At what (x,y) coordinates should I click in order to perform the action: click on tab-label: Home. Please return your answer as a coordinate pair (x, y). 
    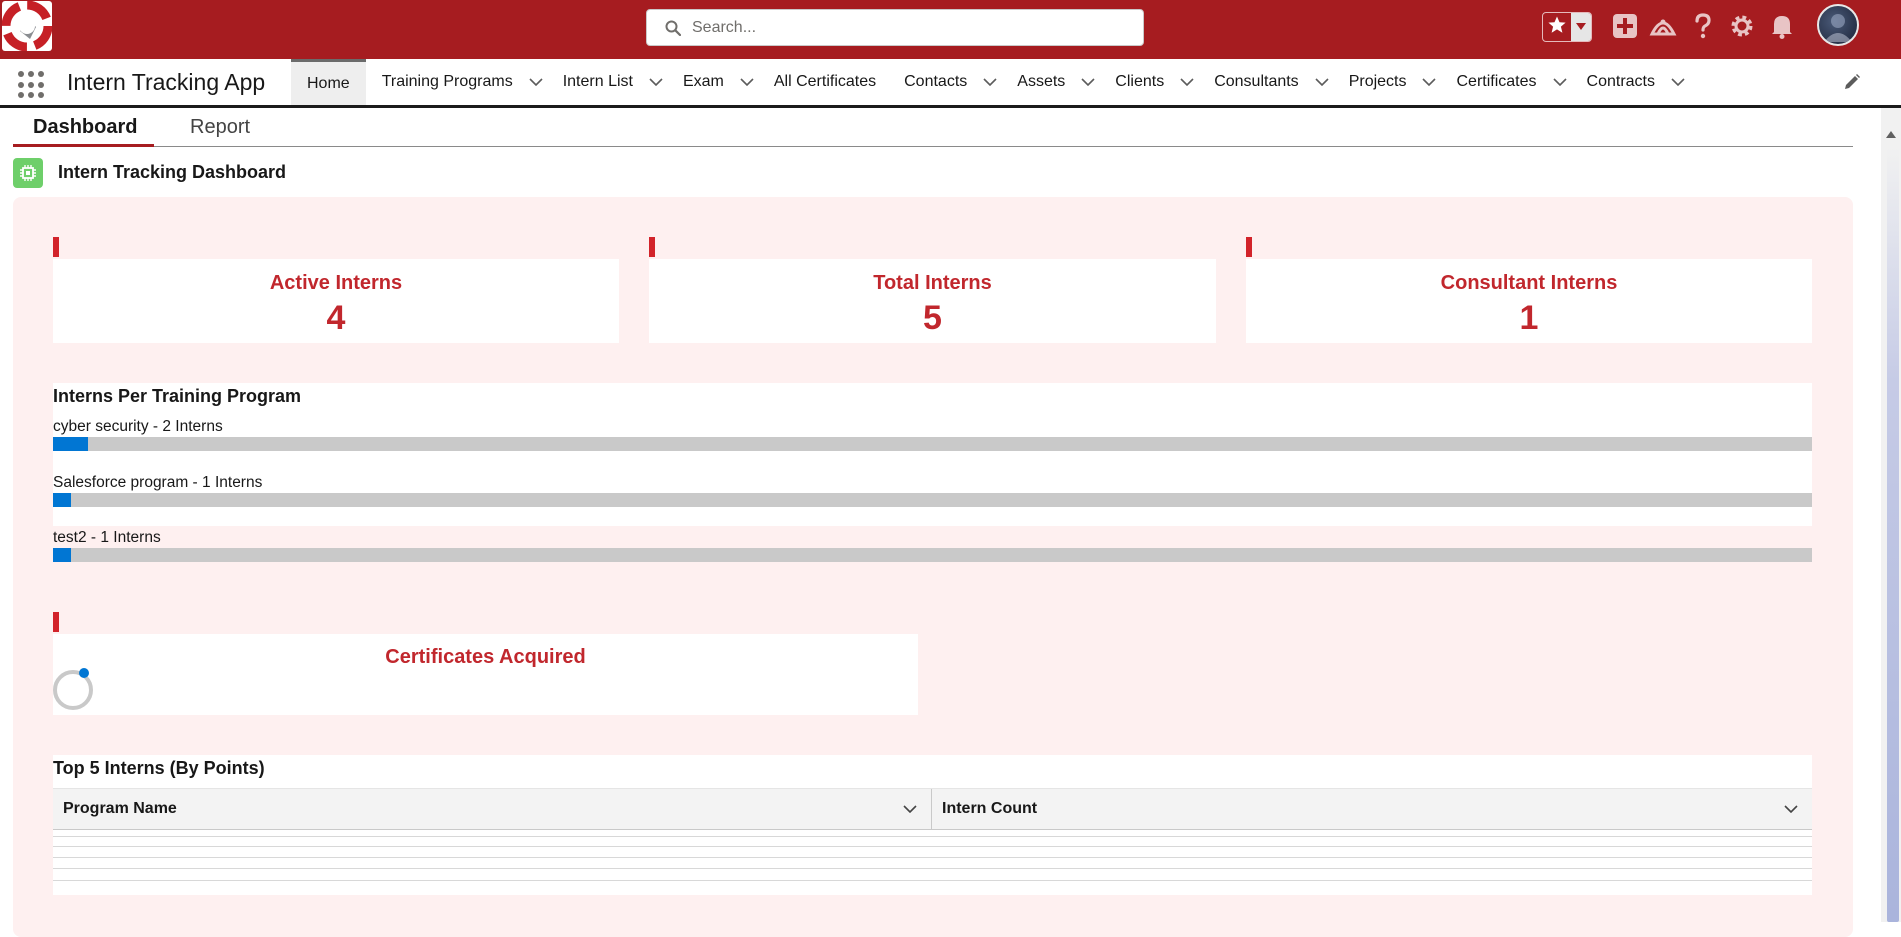
    Looking at the image, I should click on (328, 83).